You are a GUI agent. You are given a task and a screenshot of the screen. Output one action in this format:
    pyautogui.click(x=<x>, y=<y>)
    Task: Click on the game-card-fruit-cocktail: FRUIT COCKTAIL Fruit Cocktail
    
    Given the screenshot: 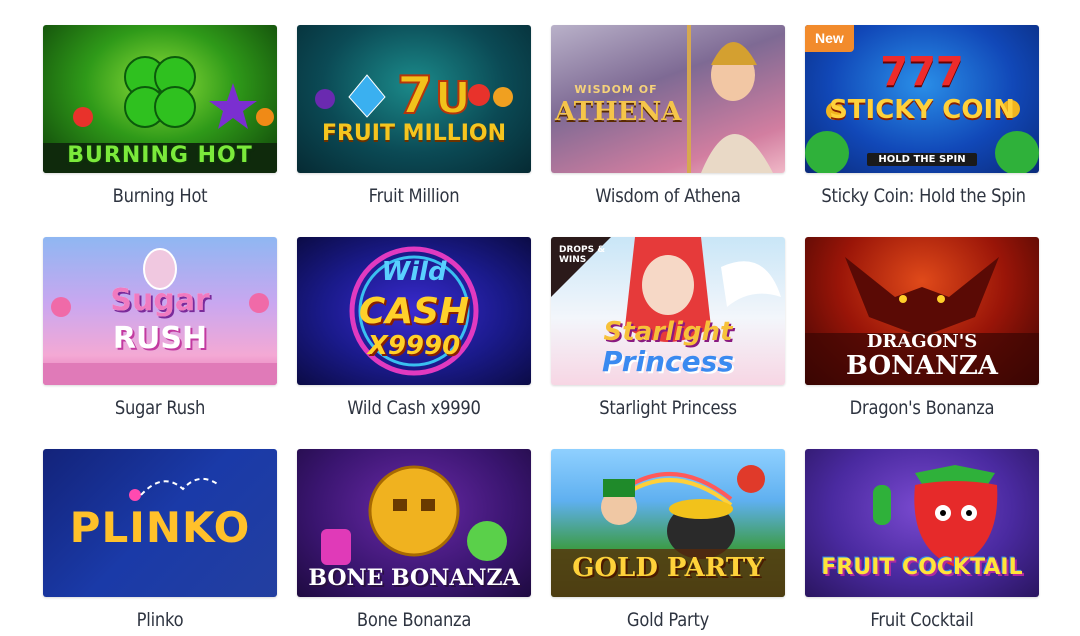 What is the action you would take?
    pyautogui.click(x=922, y=540)
    